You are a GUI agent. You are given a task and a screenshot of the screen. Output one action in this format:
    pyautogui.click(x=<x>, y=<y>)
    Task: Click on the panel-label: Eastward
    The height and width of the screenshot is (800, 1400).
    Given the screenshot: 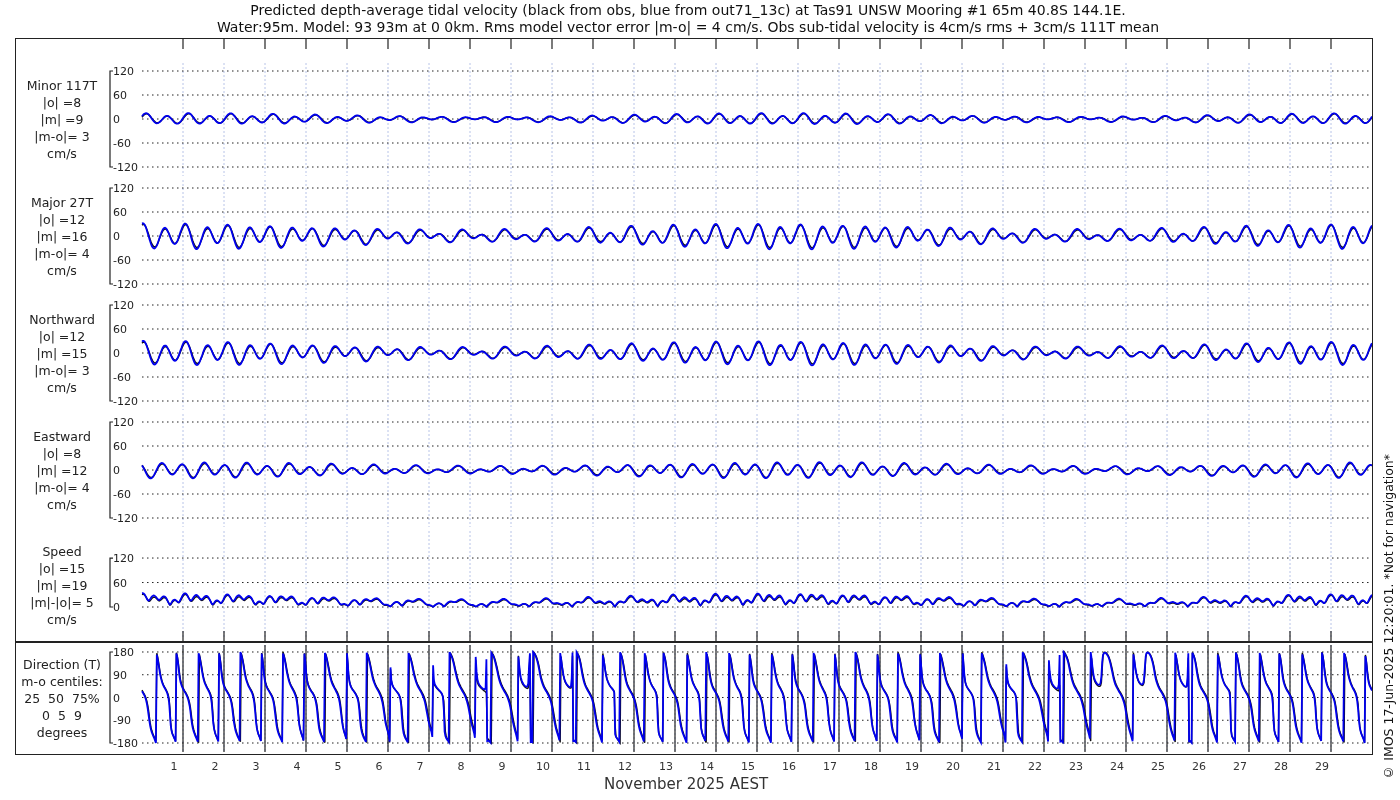 What is the action you would take?
    pyautogui.click(x=62, y=436)
    